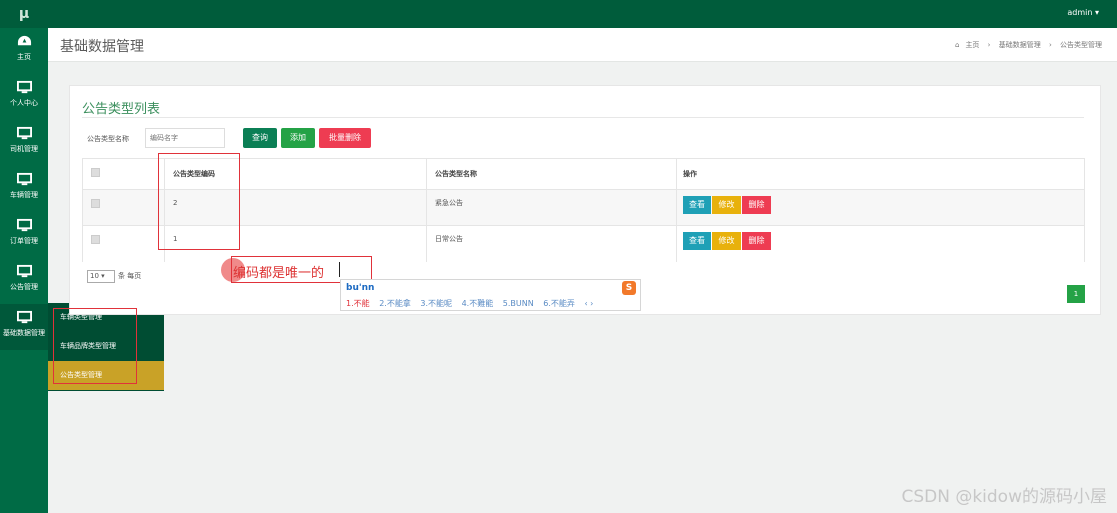 Image resolution: width=1117 pixels, height=513 pixels. What do you see at coordinates (629, 288) in the screenshot?
I see `ime-logo-icon: S` at bounding box center [629, 288].